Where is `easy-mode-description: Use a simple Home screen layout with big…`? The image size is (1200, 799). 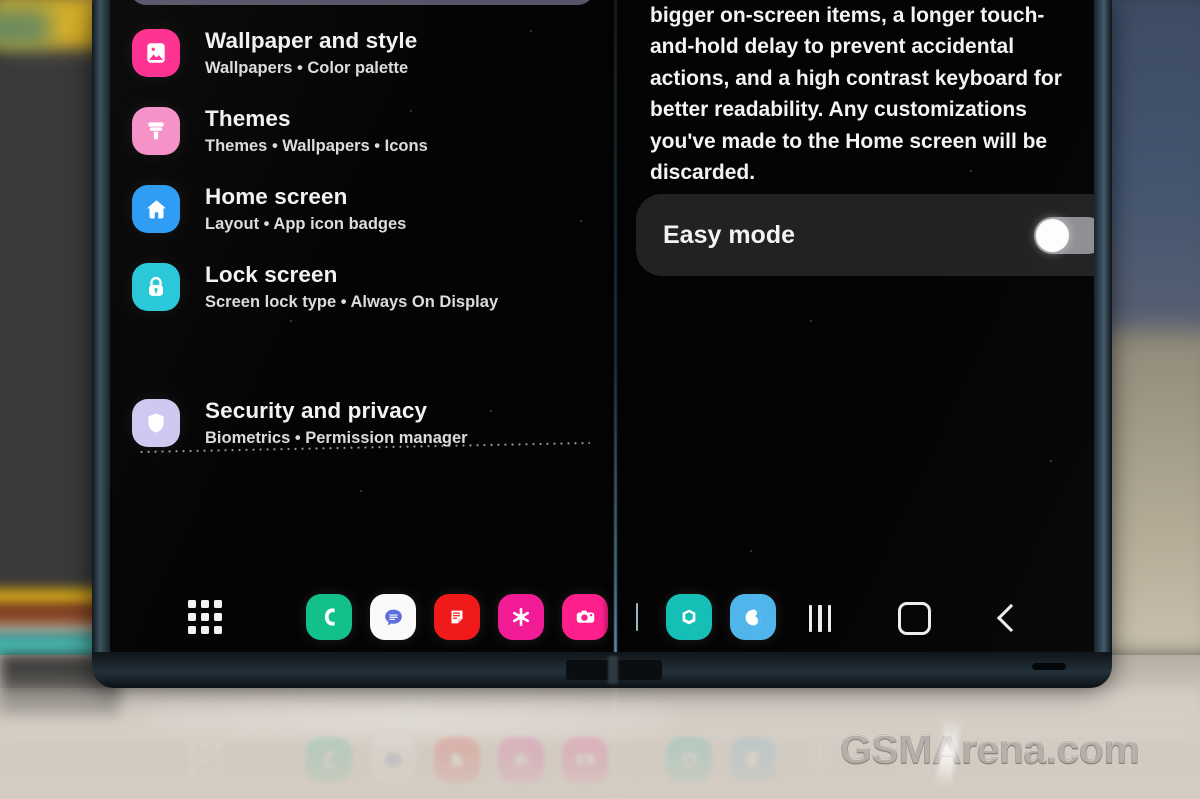
easy-mode-description: Use a simple Home screen layout with big… is located at coordinates (856, 94).